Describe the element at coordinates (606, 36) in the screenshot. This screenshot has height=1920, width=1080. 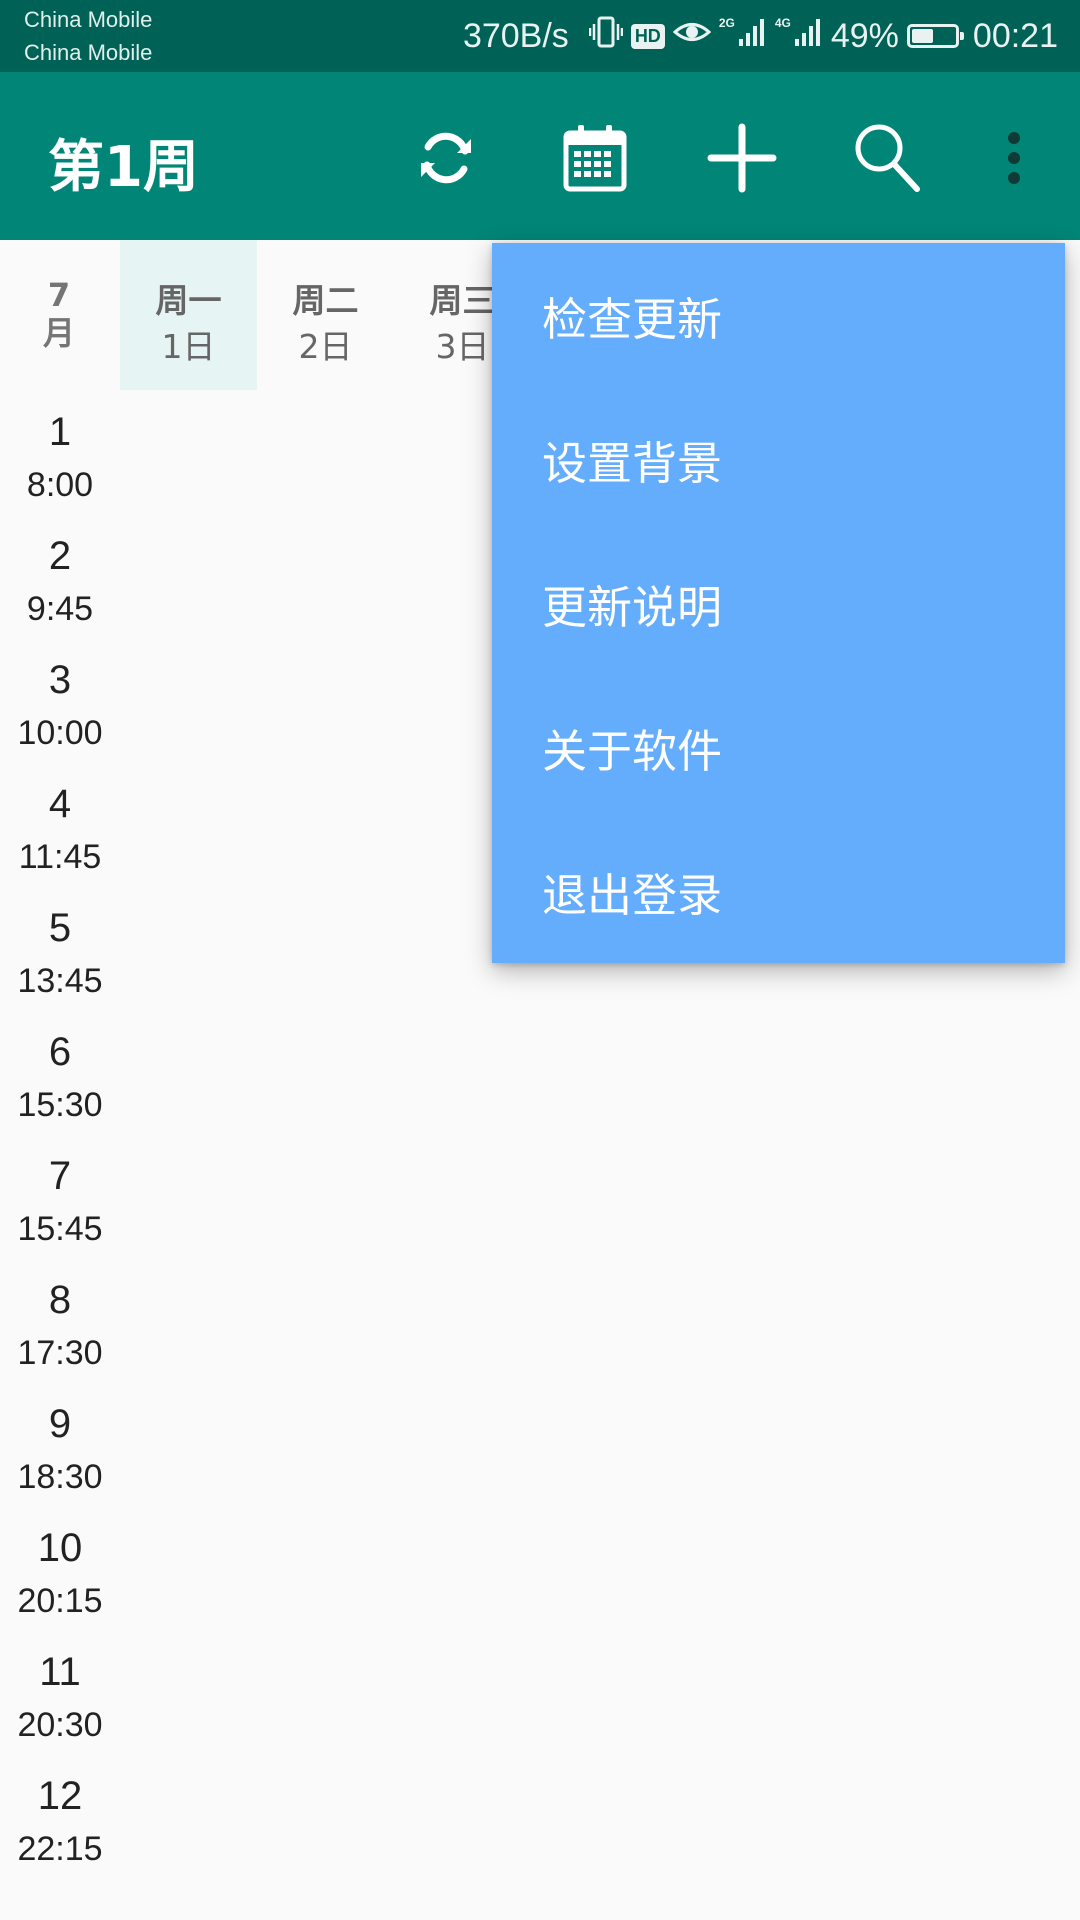
I see `vibrate-icon` at that location.